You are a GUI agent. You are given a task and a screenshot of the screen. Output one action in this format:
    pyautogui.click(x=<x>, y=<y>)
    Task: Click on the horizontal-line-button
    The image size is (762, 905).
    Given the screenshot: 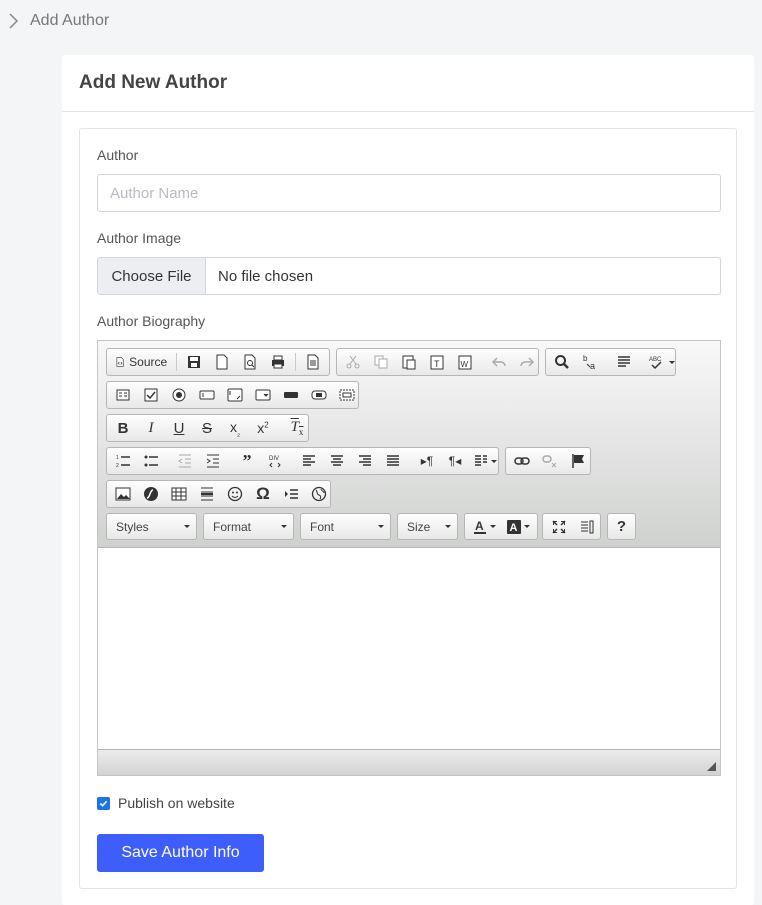 What is the action you would take?
    pyautogui.click(x=207, y=494)
    